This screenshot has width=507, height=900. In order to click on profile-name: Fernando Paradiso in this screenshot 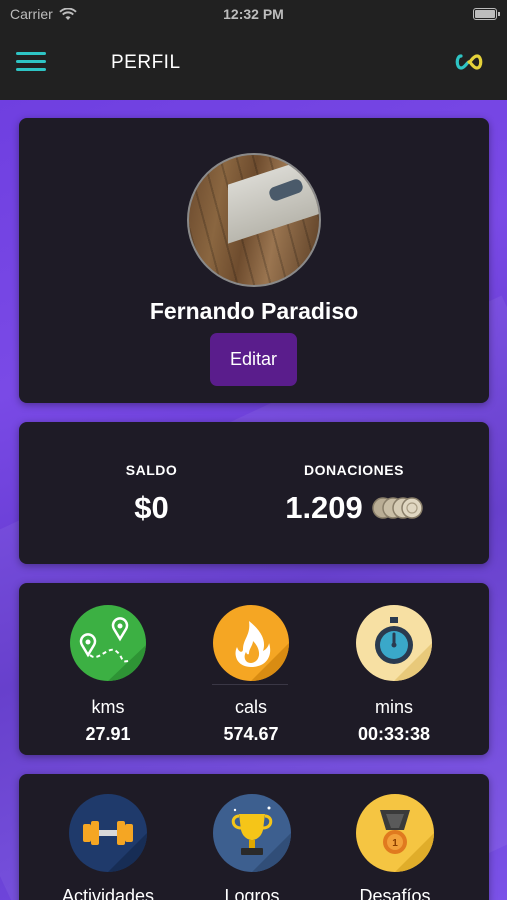, I will do `click(254, 311)`.